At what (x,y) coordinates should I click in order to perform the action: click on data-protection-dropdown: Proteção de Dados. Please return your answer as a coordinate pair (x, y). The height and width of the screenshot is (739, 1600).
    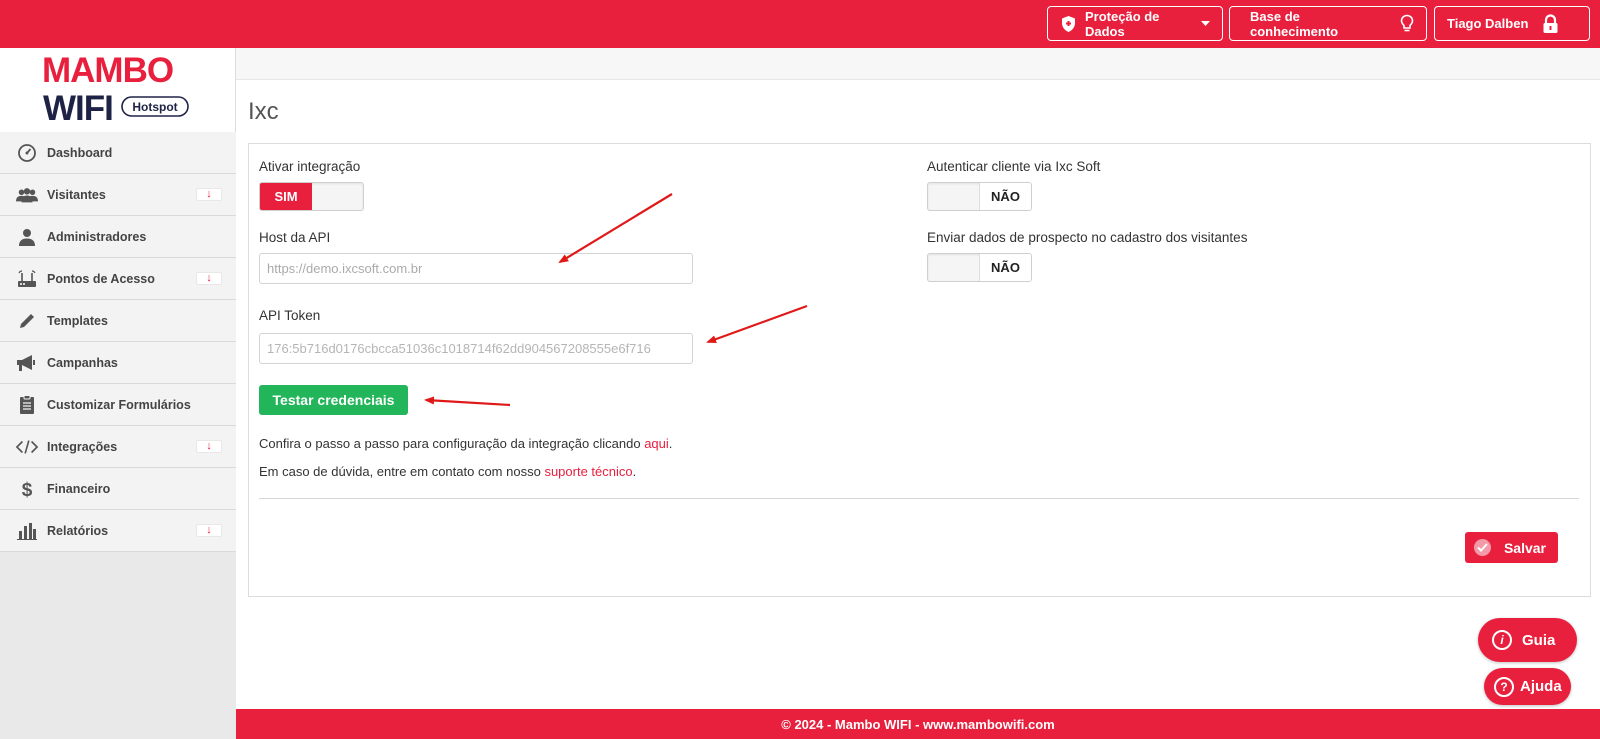
    Looking at the image, I should click on (1135, 23).